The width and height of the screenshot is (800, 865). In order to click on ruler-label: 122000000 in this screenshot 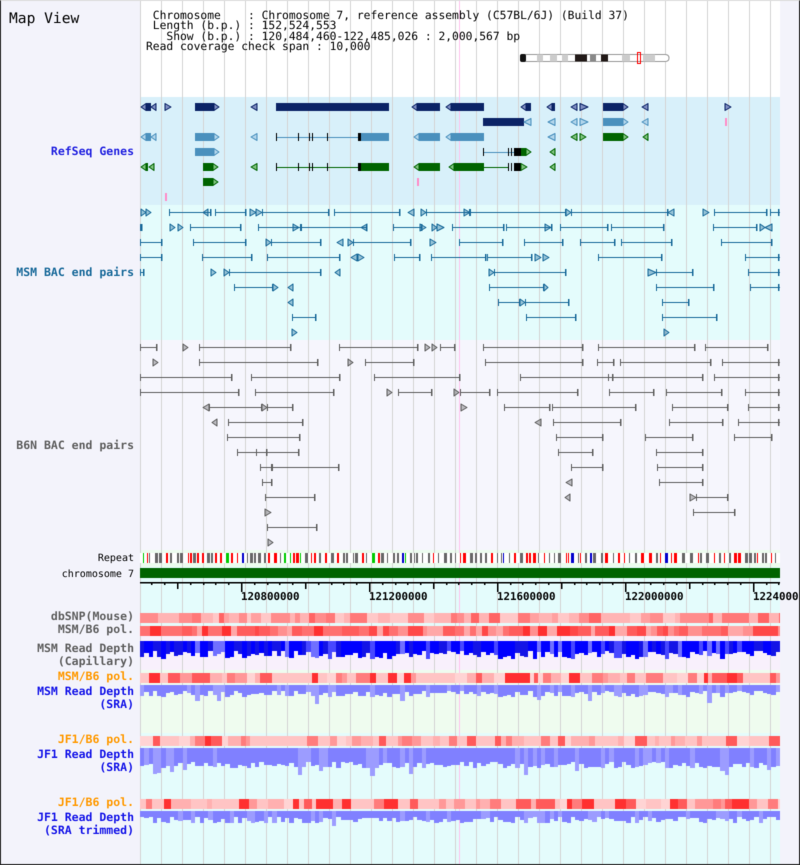, I will do `click(654, 596)`.